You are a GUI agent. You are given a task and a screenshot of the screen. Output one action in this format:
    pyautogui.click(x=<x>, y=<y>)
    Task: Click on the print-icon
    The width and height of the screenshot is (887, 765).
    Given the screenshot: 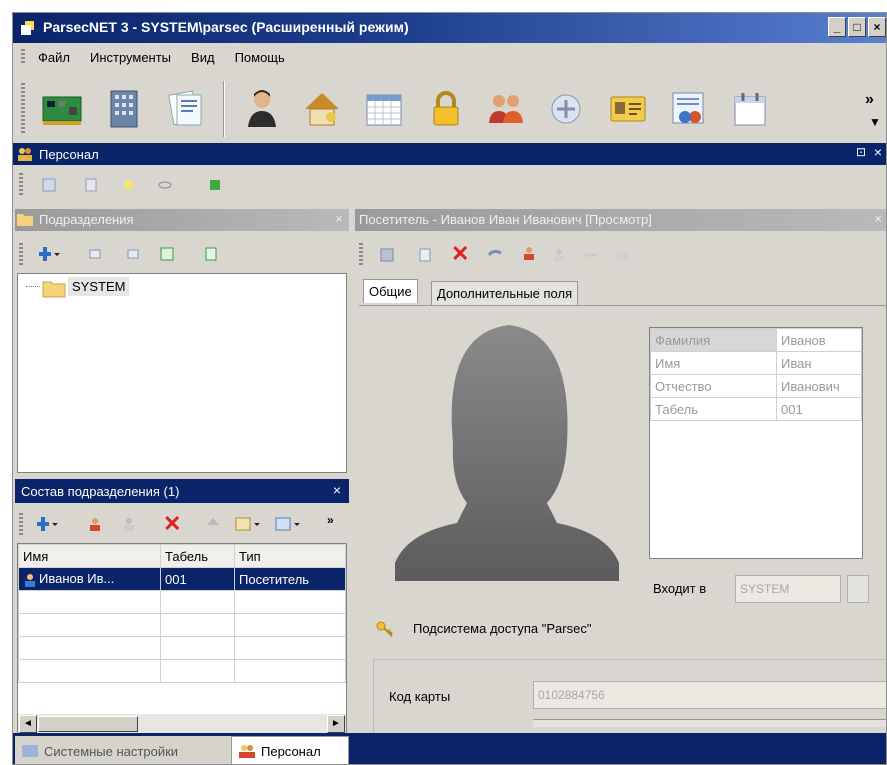 What is the action you would take?
    pyautogui.click(x=623, y=255)
    